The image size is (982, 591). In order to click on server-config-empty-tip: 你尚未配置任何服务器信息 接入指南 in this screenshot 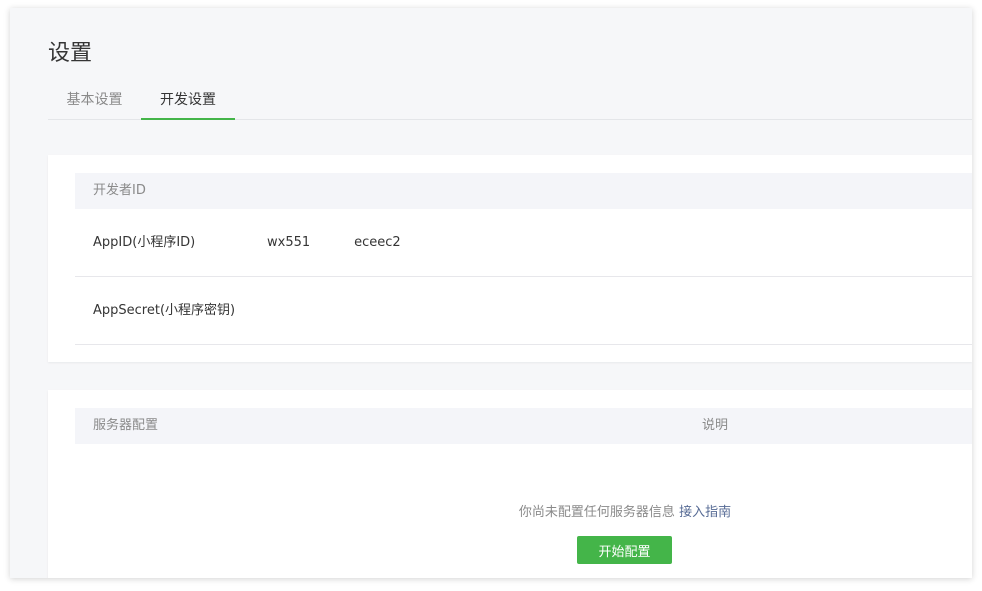, I will do `click(510, 510)`.